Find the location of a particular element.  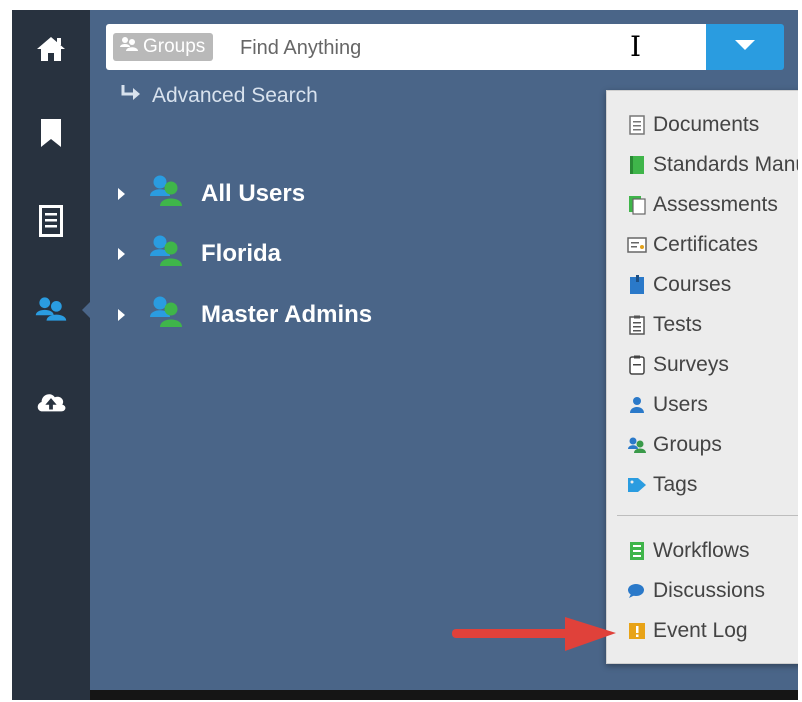

menu-item-tests: Tests is located at coordinates (664, 325).